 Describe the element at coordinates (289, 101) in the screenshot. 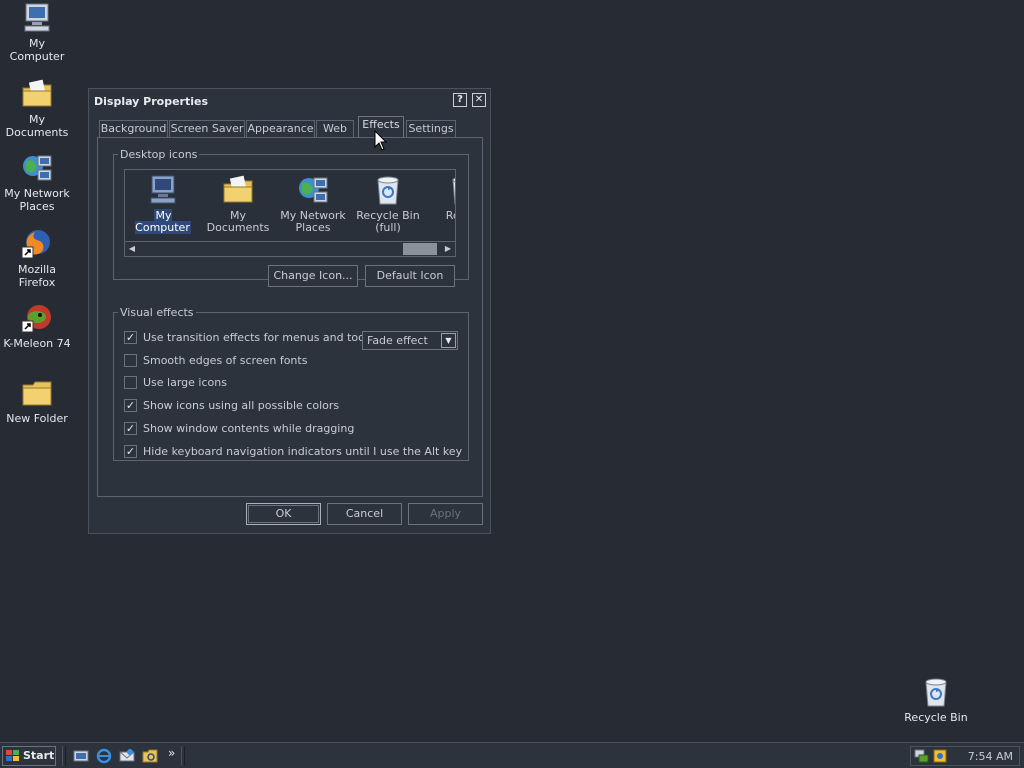

I see `dialog-titlebar: Display Properties ? ✕` at that location.